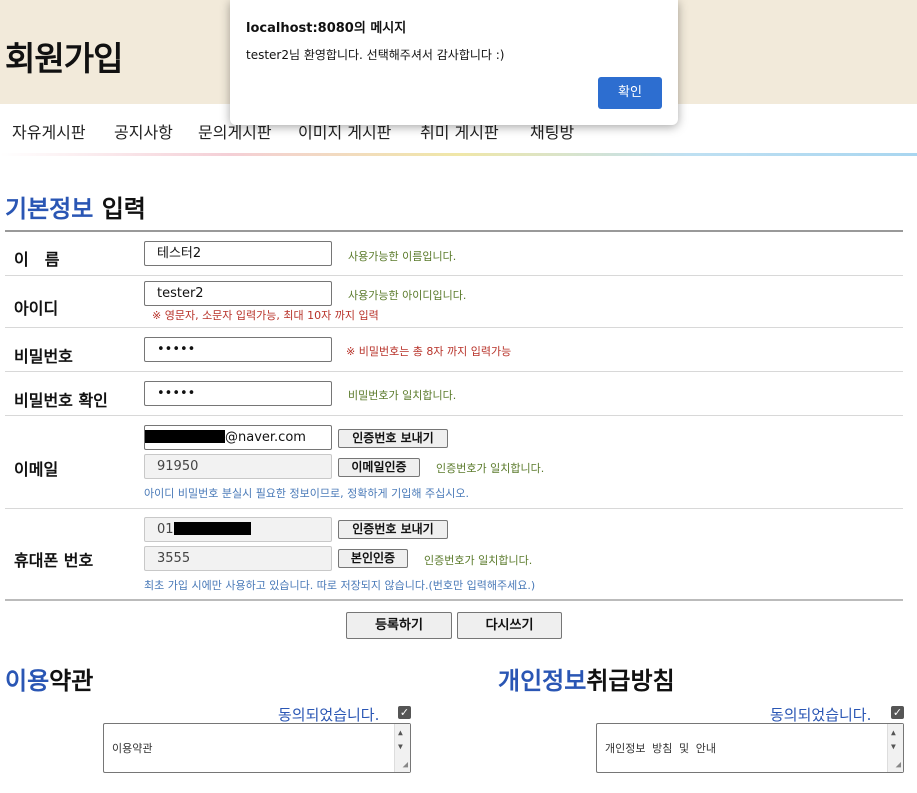  I want to click on terms-title: 이용약관, so click(49, 681).